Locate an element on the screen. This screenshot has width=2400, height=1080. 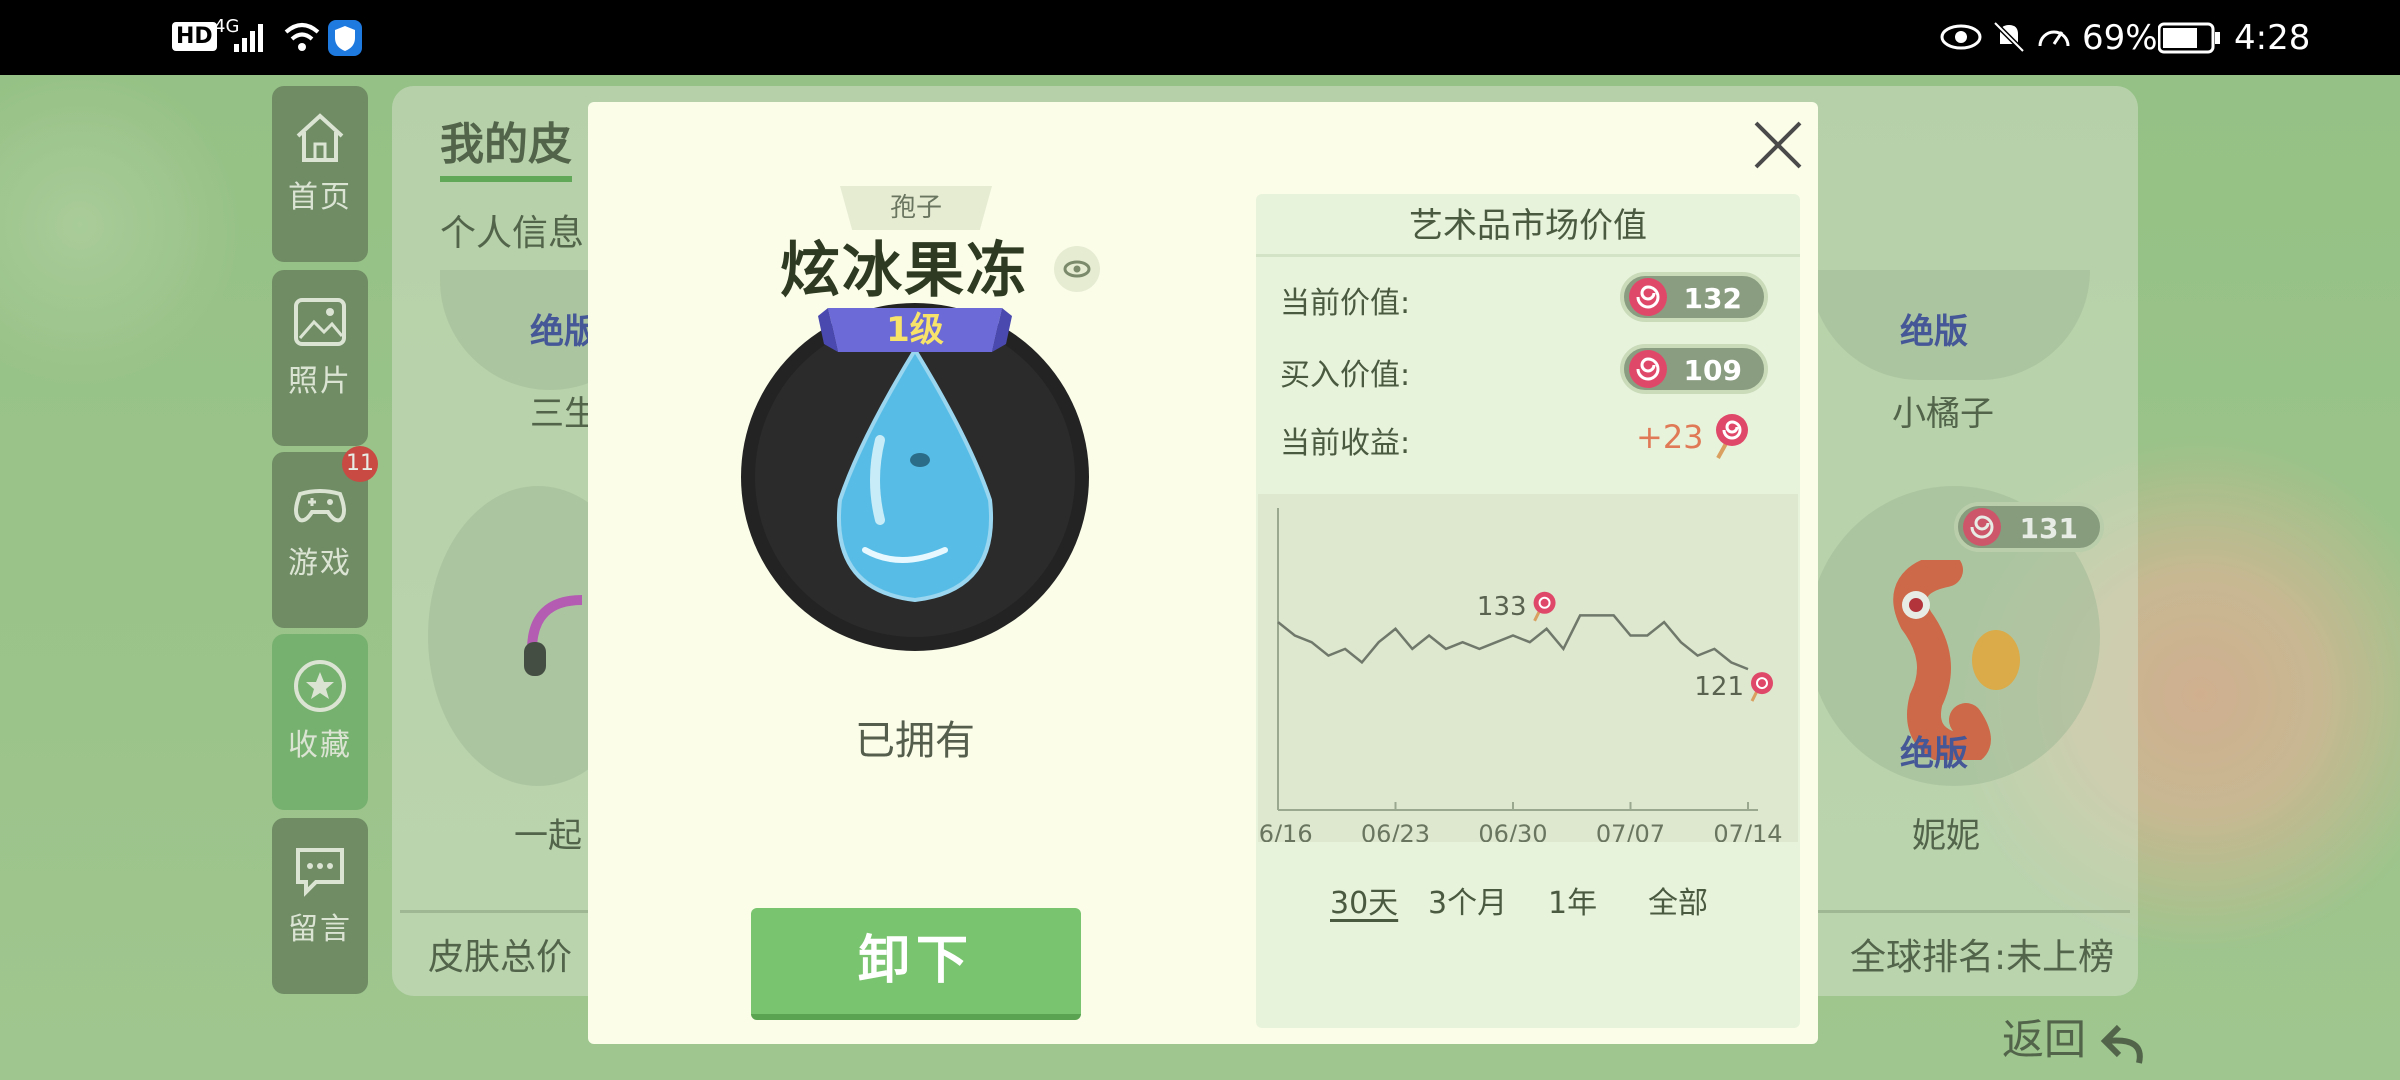
market-value-title: 艺术品市场价值 is located at coordinates (1528, 225).